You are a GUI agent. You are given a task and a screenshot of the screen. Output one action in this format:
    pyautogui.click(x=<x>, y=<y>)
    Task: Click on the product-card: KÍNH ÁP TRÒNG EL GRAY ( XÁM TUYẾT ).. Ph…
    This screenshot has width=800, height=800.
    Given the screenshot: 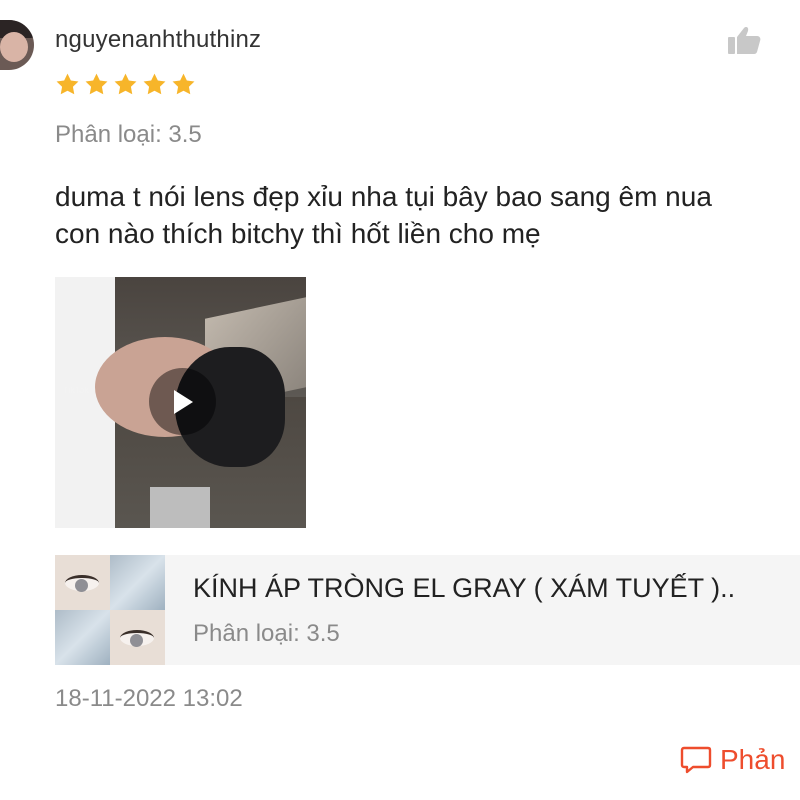 What is the action you would take?
    pyautogui.click(x=427, y=610)
    